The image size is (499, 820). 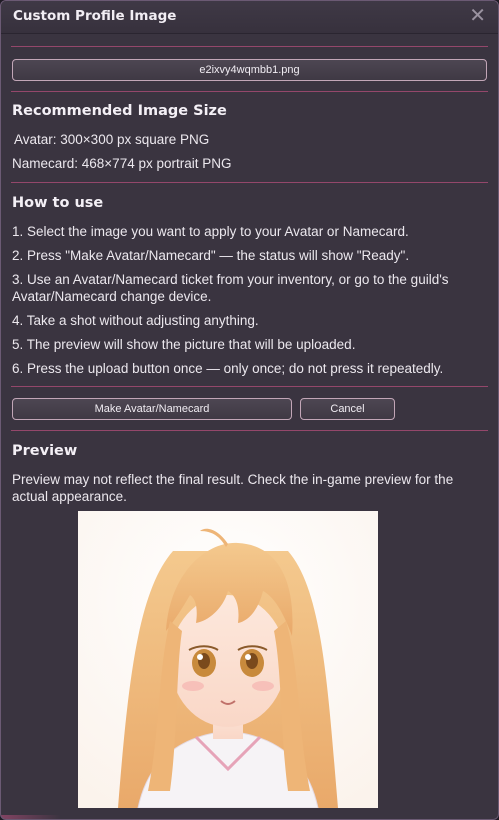 I want to click on avatar-size-text: Avatar: 300×300 px square PNG, so click(x=112, y=139).